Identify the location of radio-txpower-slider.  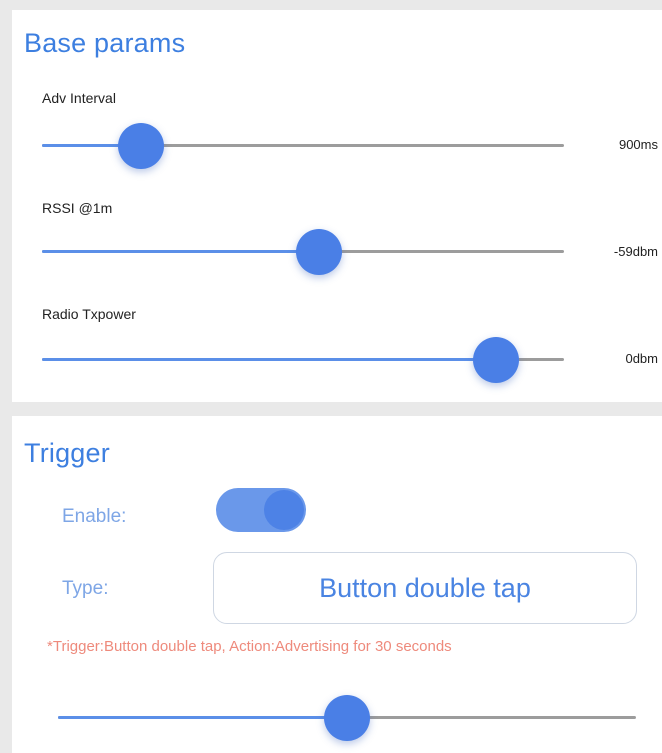
(303, 360).